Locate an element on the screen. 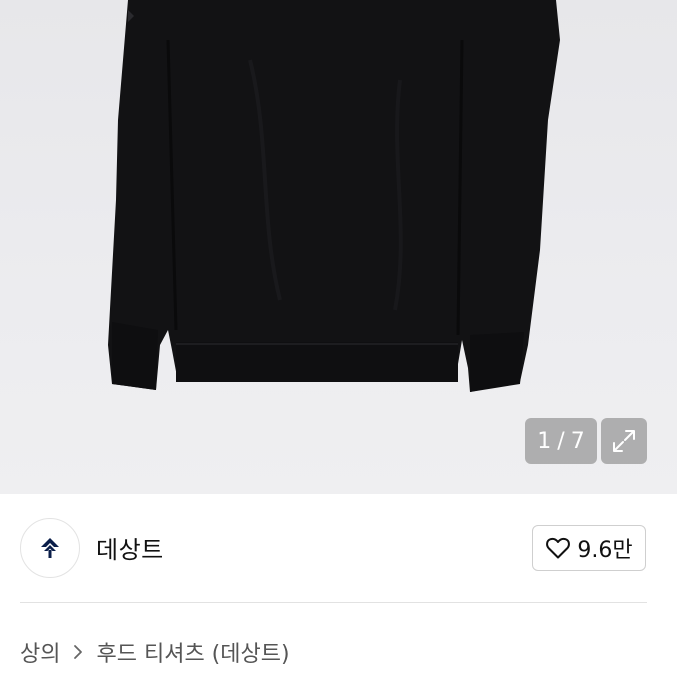 The width and height of the screenshot is (677, 677). like-button: 9.6만 is located at coordinates (589, 548).